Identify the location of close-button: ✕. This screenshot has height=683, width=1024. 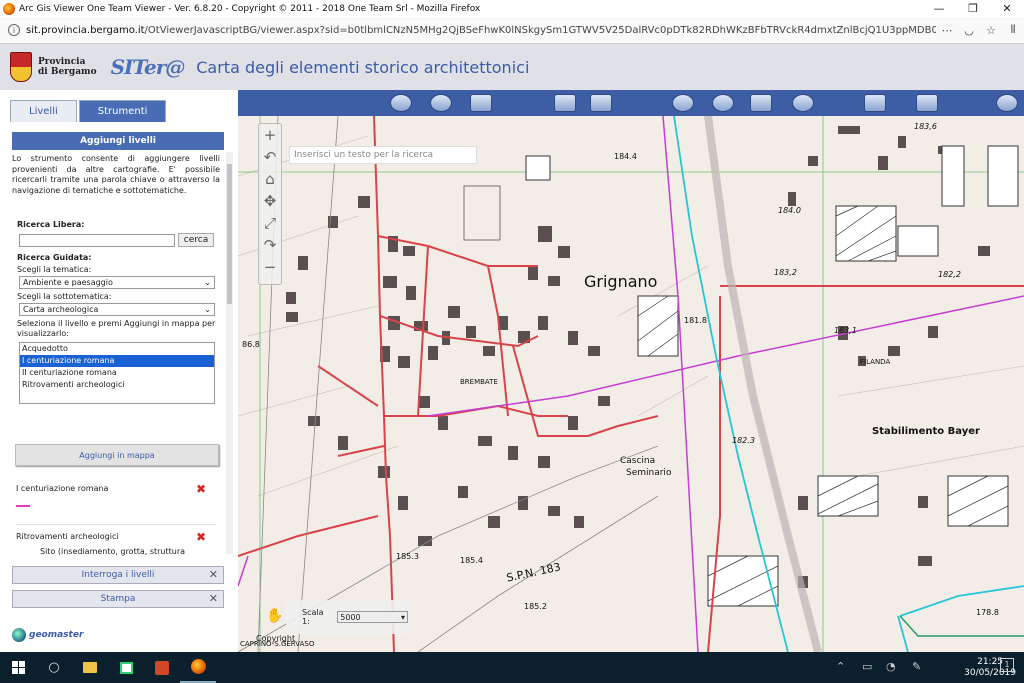
(1007, 8).